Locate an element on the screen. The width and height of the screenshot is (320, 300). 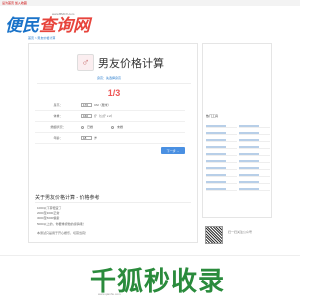
person-icon: ♂ is located at coordinates (85, 62).